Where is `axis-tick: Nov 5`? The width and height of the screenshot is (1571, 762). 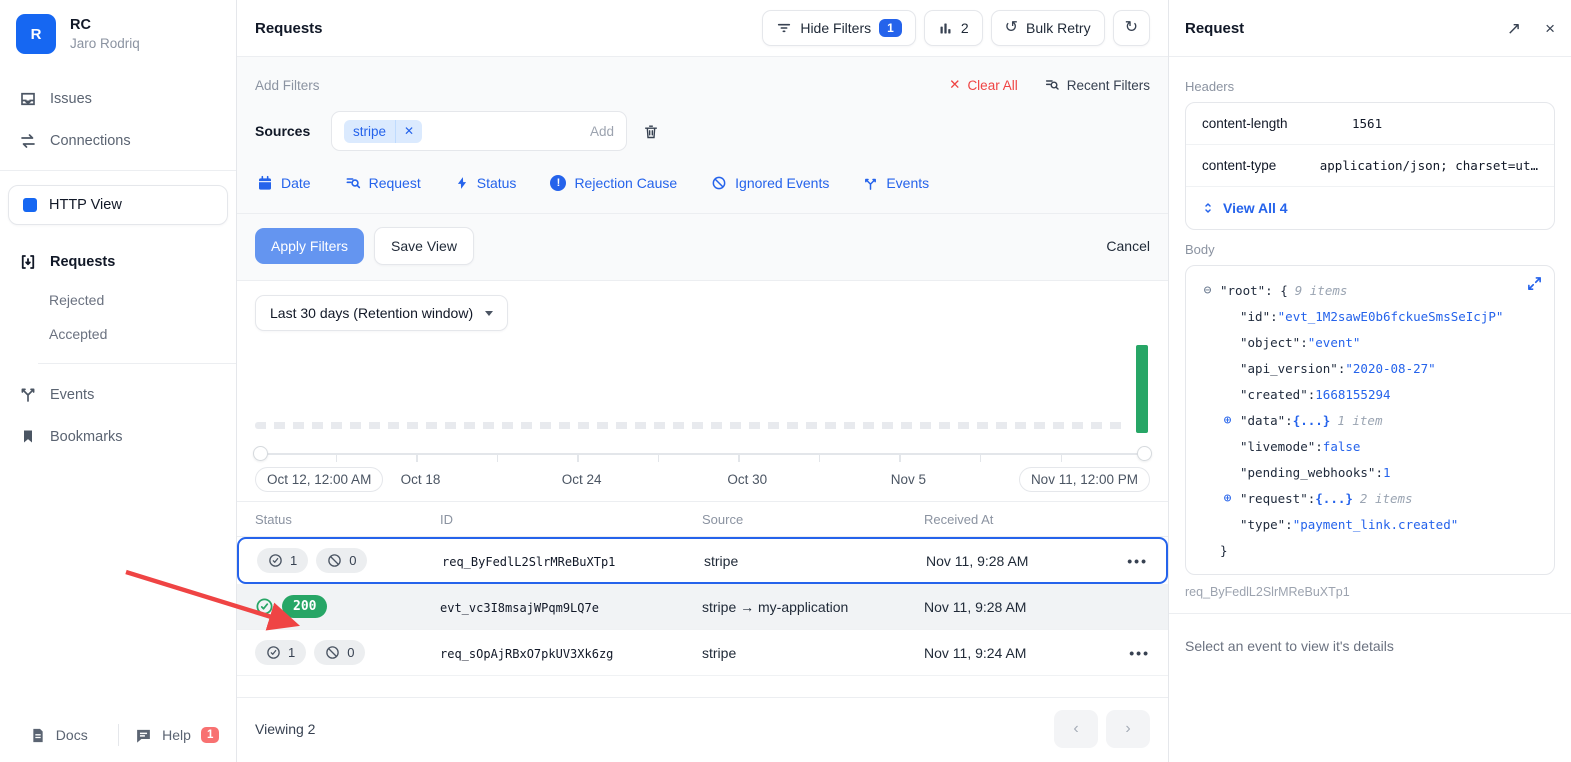 axis-tick: Nov 5 is located at coordinates (908, 479).